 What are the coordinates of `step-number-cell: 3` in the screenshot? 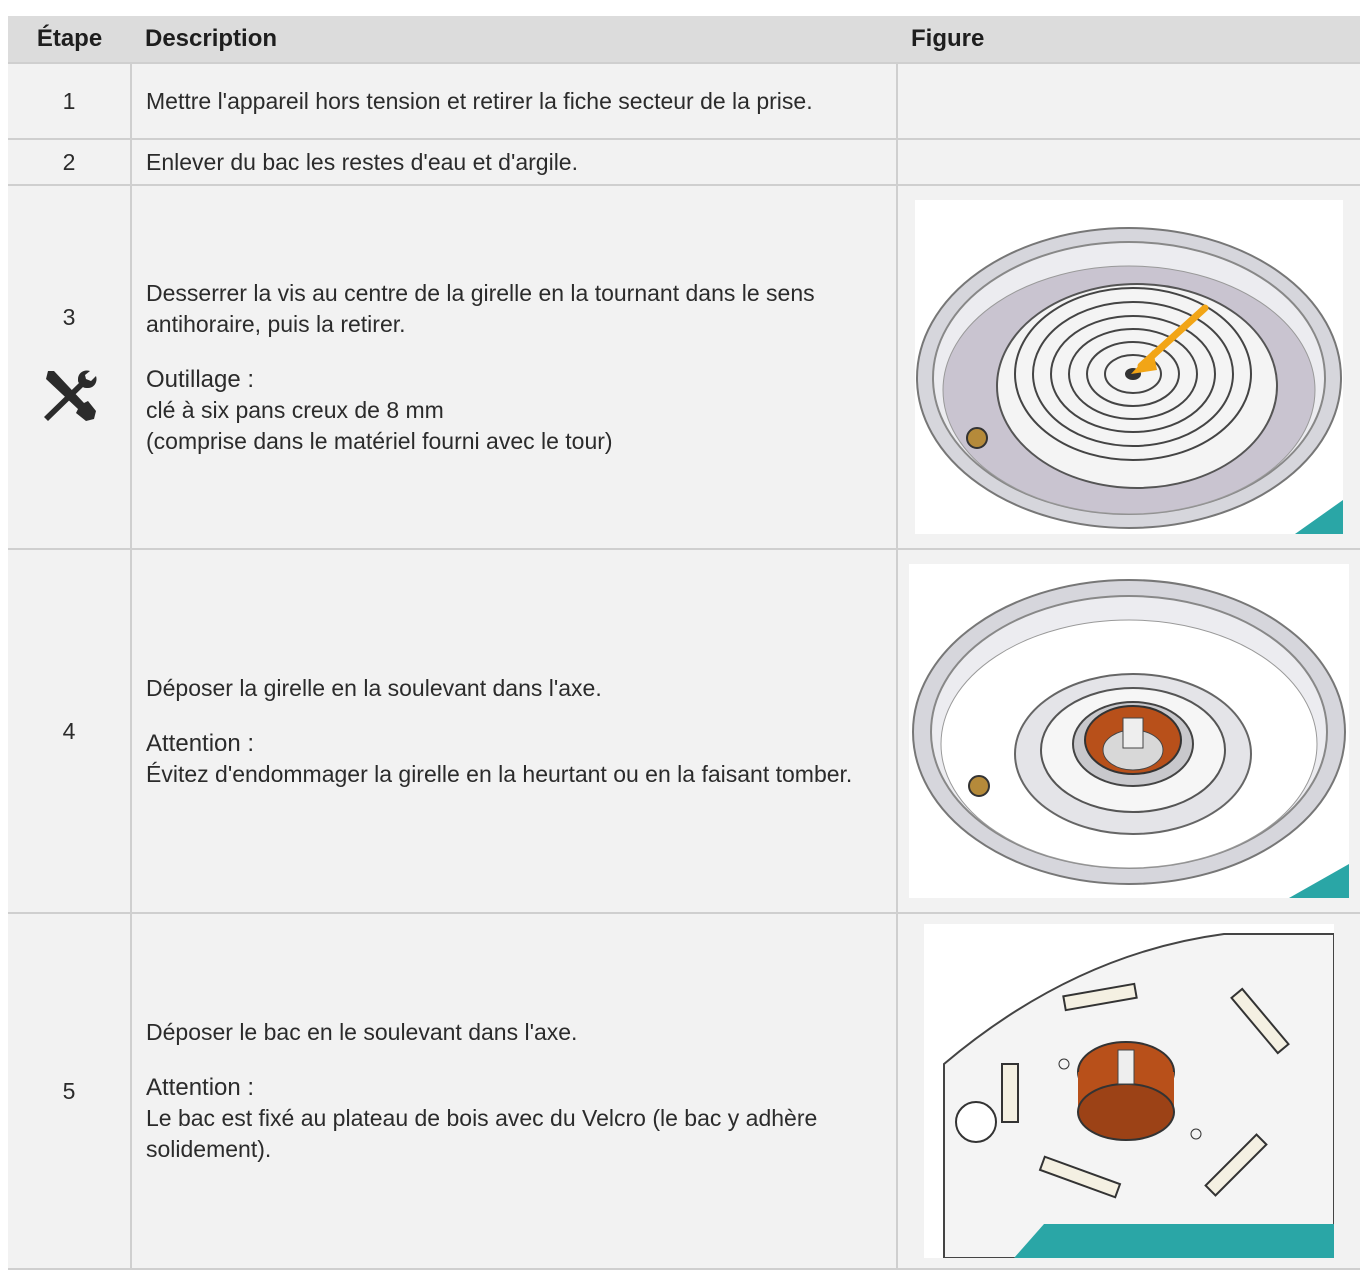 It's located at (70, 367).